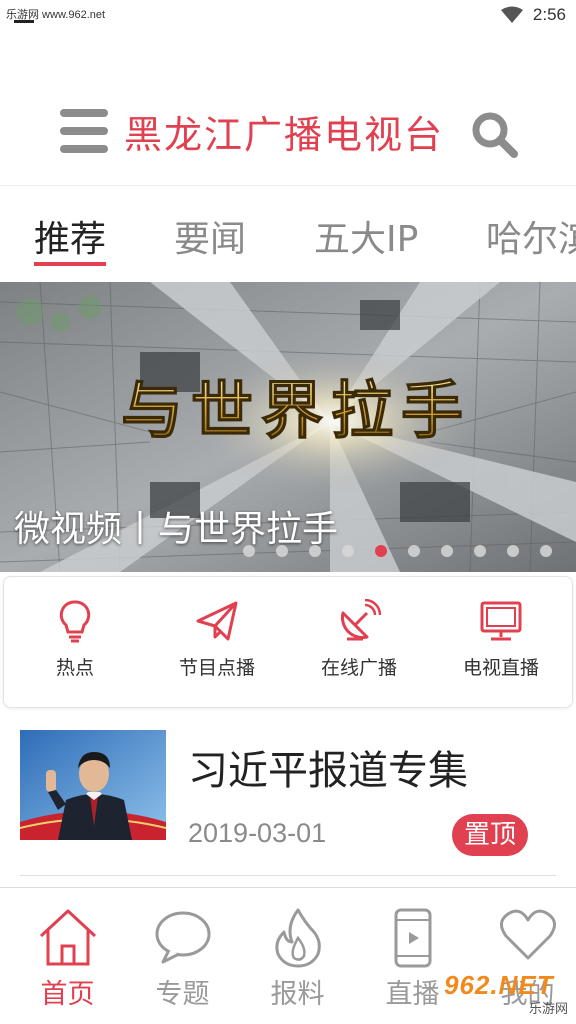 This screenshot has width=576, height=1024. I want to click on nav-label: 报料, so click(297, 994).